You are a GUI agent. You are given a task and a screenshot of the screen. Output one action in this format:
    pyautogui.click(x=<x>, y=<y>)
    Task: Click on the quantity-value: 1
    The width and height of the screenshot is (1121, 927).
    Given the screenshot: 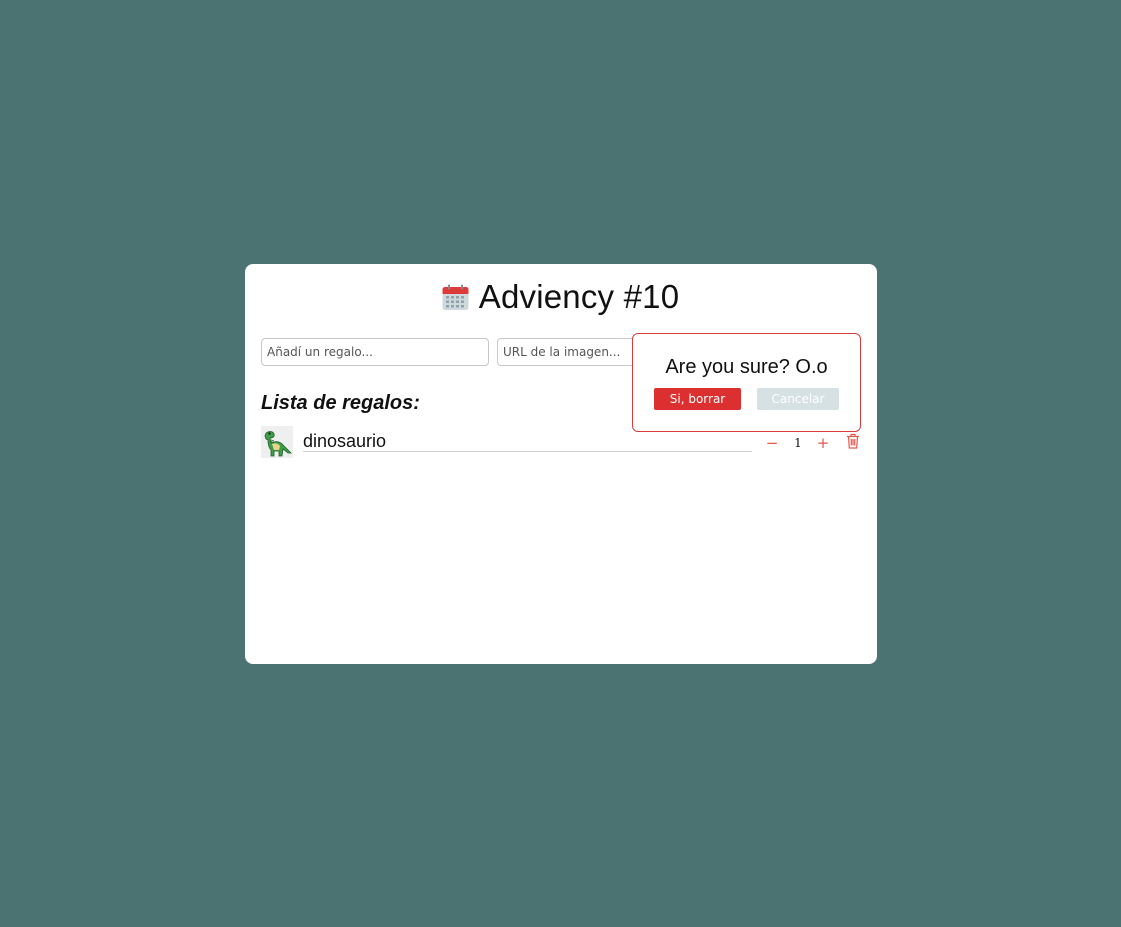 What is the action you would take?
    pyautogui.click(x=798, y=443)
    